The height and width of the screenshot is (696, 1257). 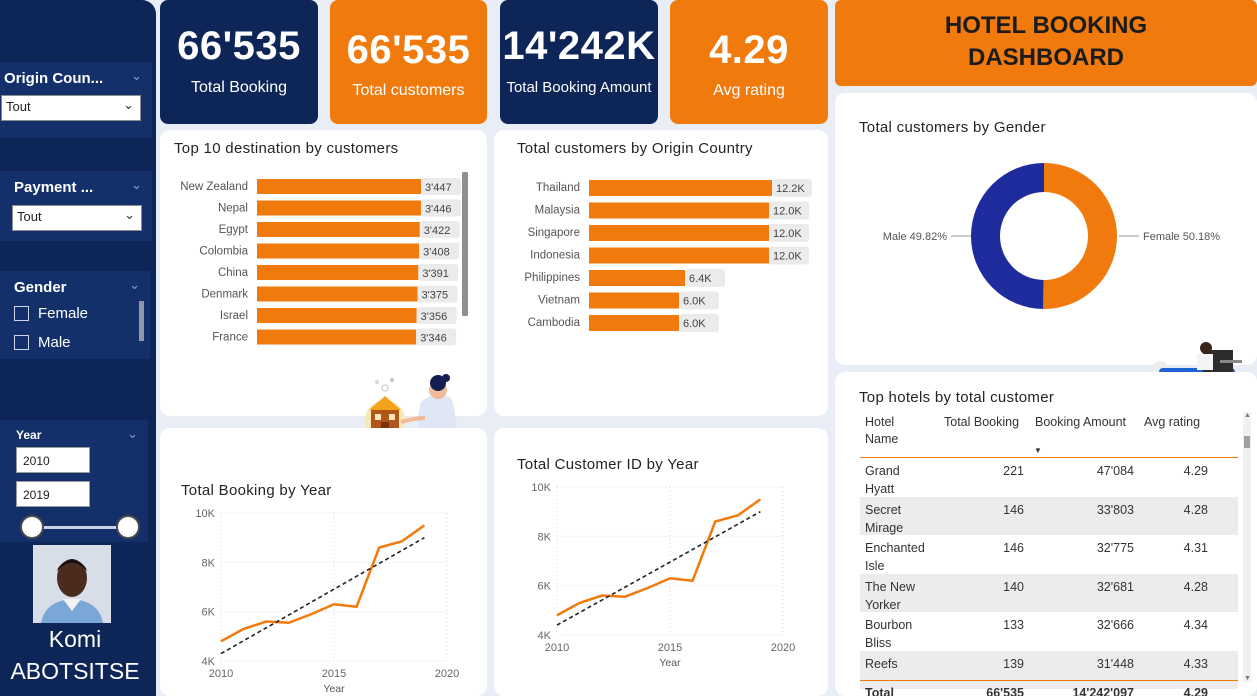 I want to click on cell-hotel-name: Grand Hyatt, so click(x=882, y=480).